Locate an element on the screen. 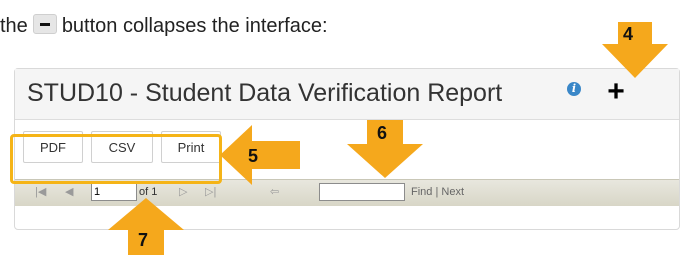 The width and height of the screenshot is (686, 255). callout-label-7: 7 is located at coordinates (143, 240).